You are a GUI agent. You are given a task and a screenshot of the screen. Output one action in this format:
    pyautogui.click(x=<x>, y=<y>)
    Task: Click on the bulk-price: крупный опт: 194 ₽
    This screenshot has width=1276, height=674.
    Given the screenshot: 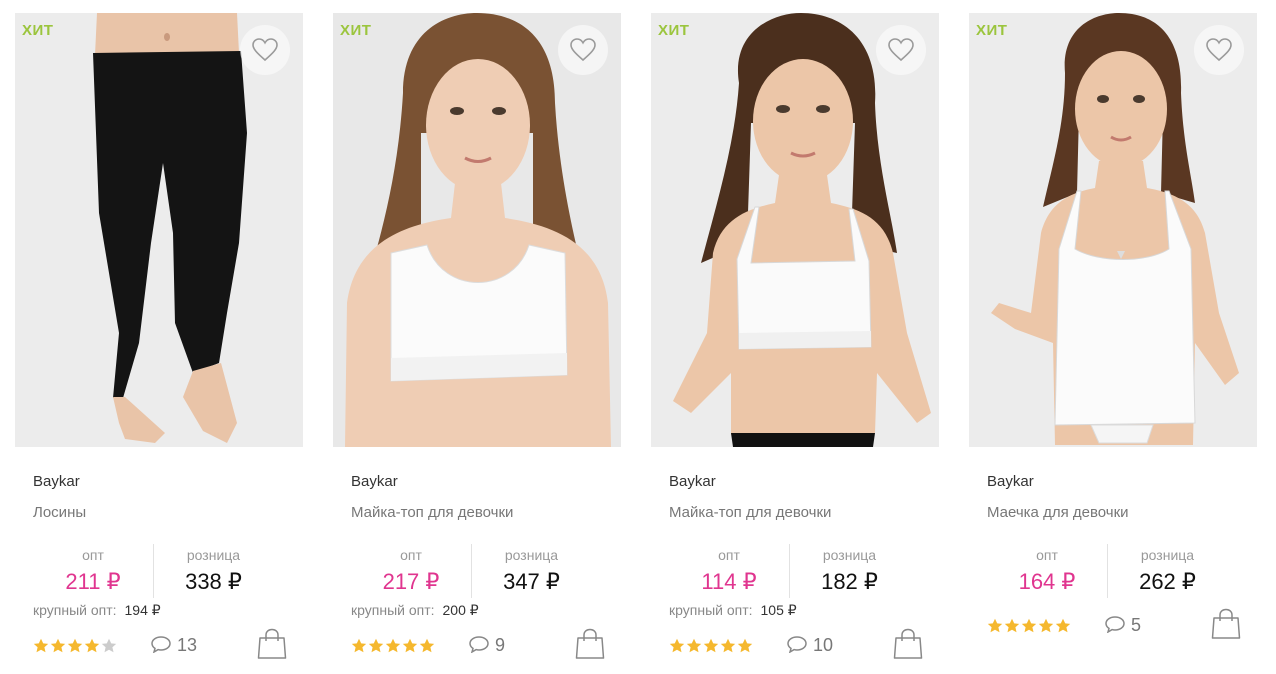 What is the action you would take?
    pyautogui.click(x=97, y=610)
    